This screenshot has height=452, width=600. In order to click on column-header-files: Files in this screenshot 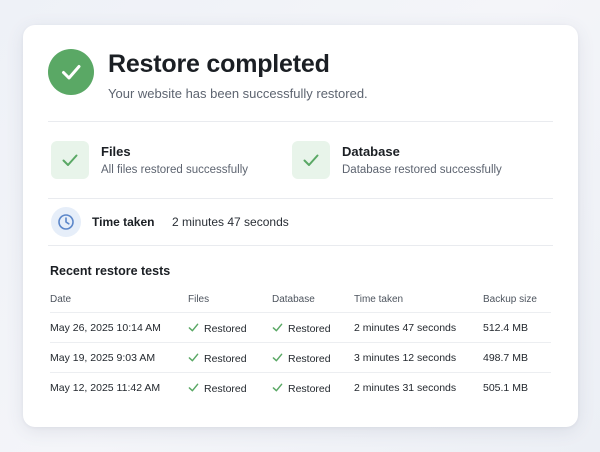, I will do `click(199, 299)`.